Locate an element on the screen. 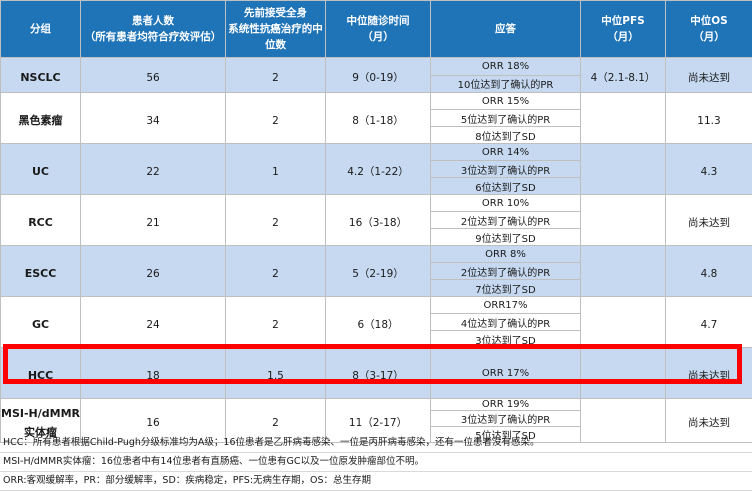  cell-group-text: RCC is located at coordinates (40, 222).